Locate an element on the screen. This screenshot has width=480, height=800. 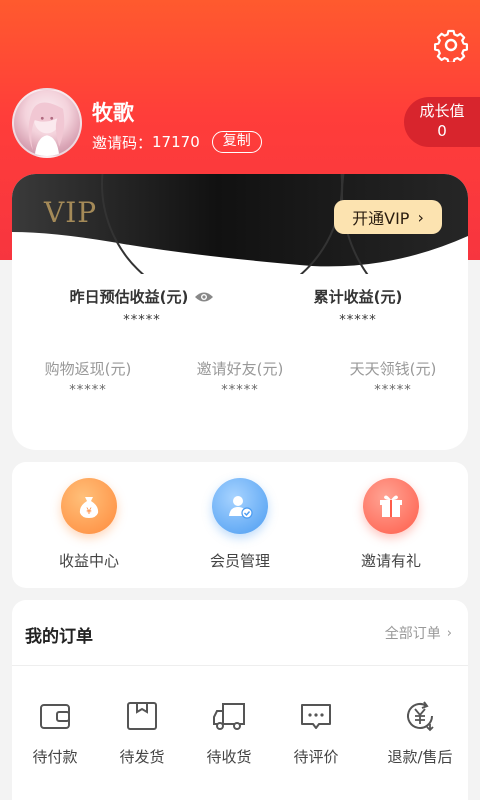
order-pending-shipment: 待发货 is located at coordinates (142, 732).